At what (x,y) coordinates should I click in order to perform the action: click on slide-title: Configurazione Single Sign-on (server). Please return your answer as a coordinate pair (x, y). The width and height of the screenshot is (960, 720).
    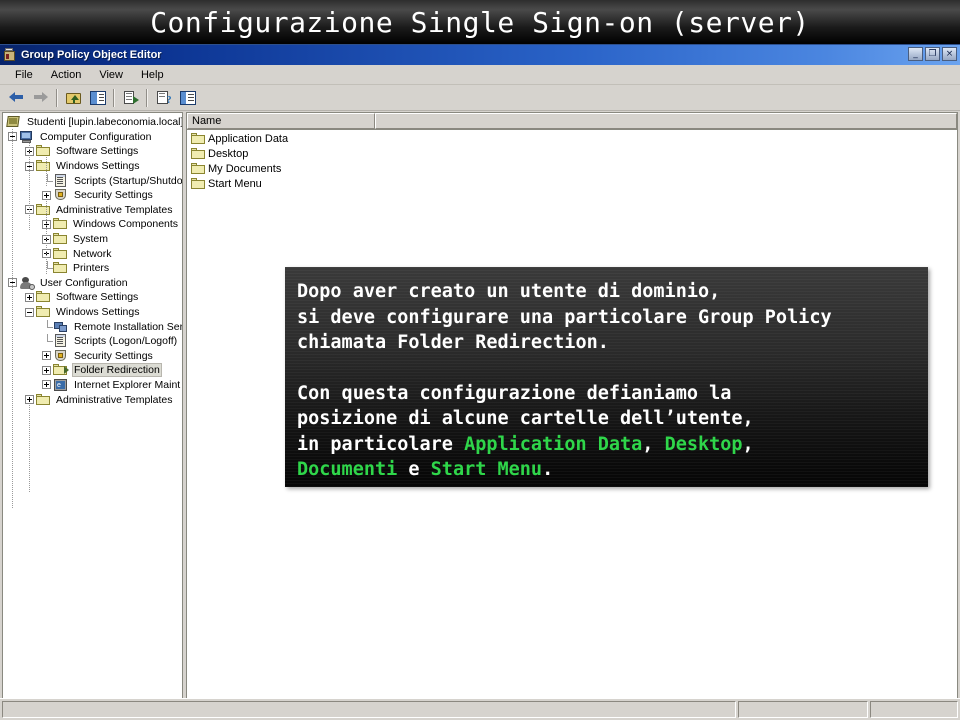
    Looking at the image, I should click on (480, 22).